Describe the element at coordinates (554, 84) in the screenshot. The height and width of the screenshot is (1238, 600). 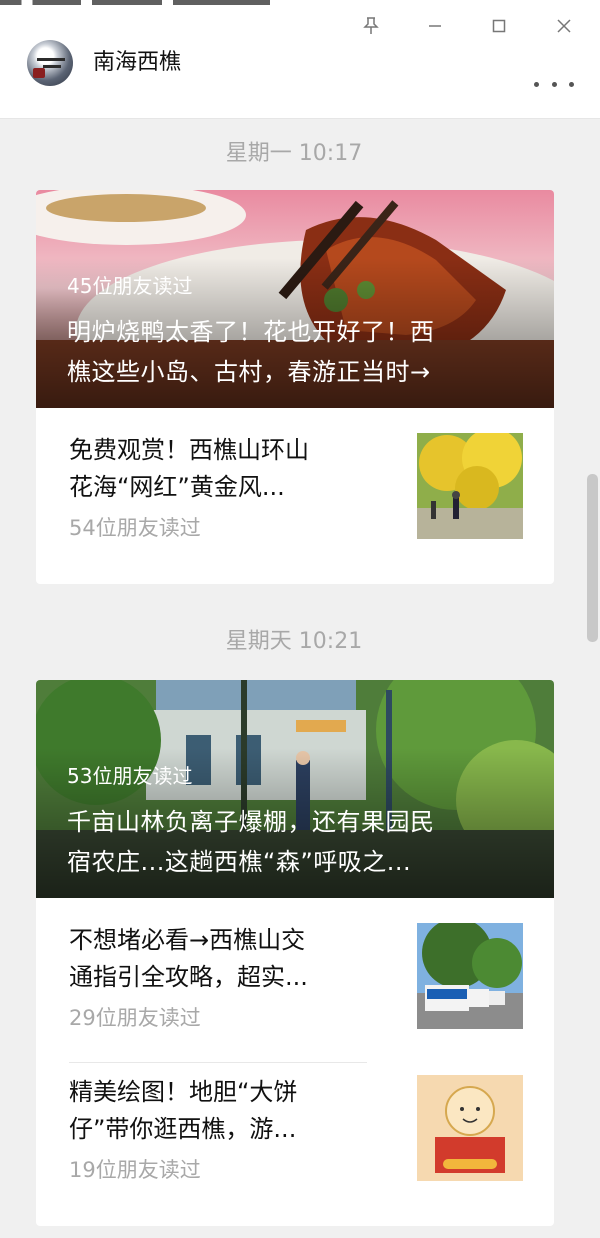
I see `more-options-icon` at that location.